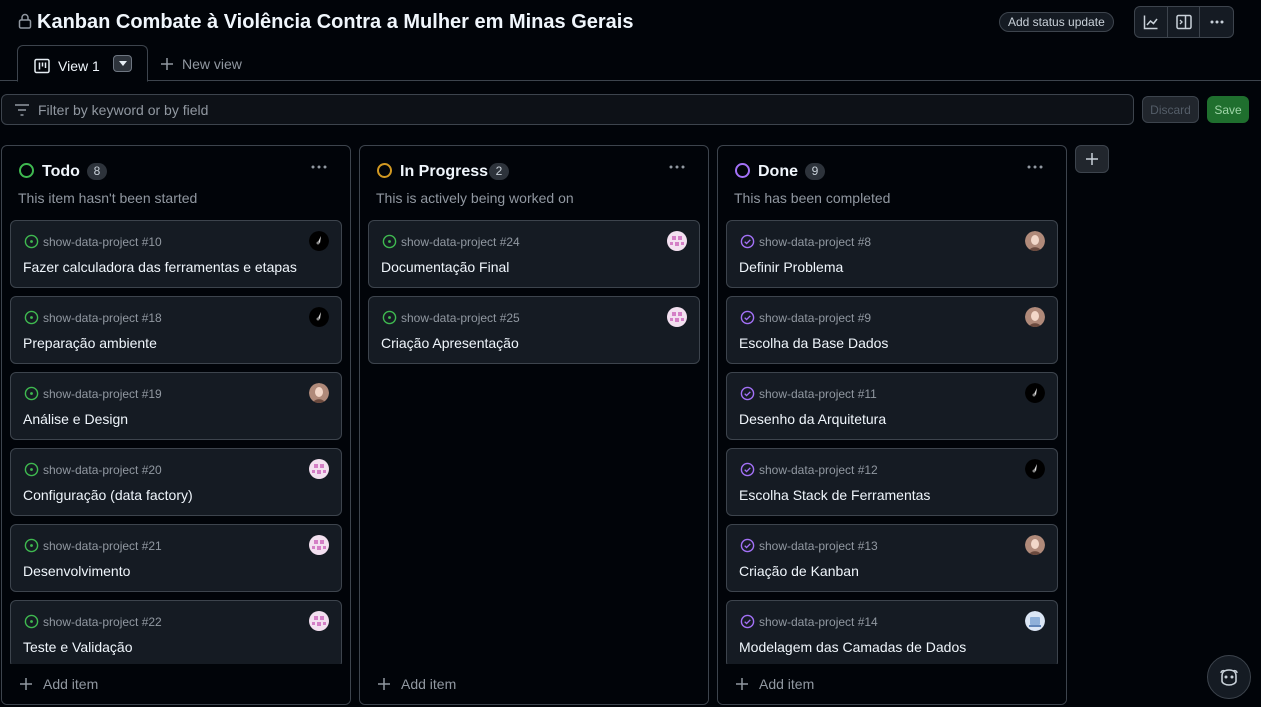  I want to click on more-options-button, so click(1216, 22).